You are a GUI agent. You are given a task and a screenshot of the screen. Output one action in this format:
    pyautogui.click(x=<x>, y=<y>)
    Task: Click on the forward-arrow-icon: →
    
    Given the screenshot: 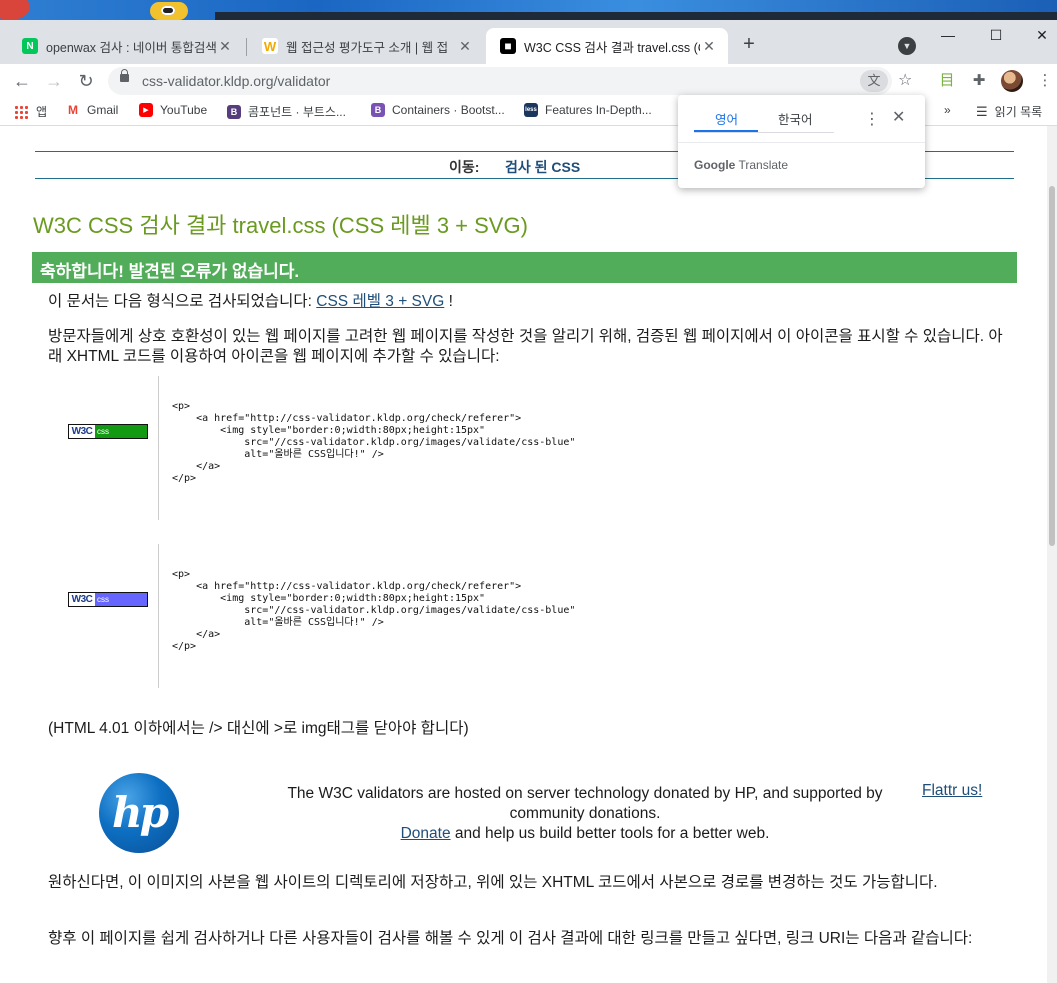 What is the action you would take?
    pyautogui.click(x=54, y=81)
    